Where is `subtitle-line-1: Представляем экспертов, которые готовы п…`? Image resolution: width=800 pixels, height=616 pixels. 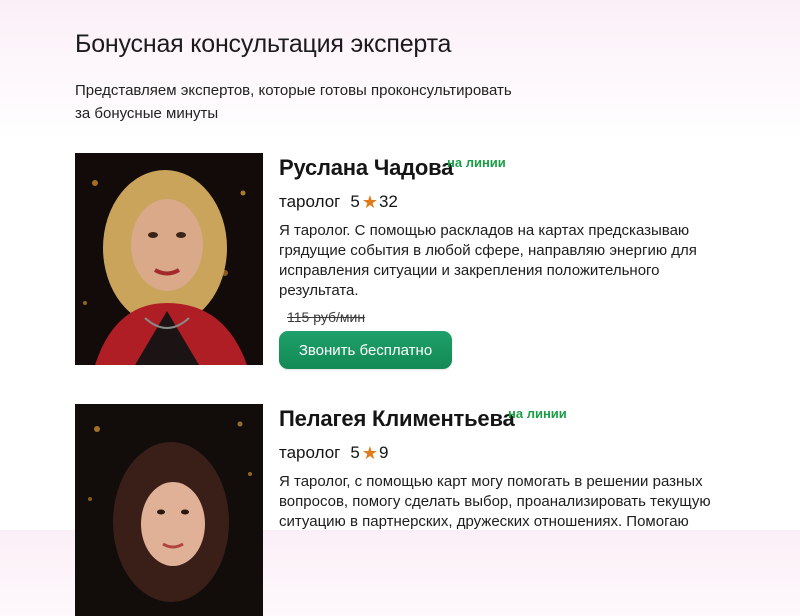 subtitle-line-1: Представляем экспертов, которые готовы п… is located at coordinates (293, 90).